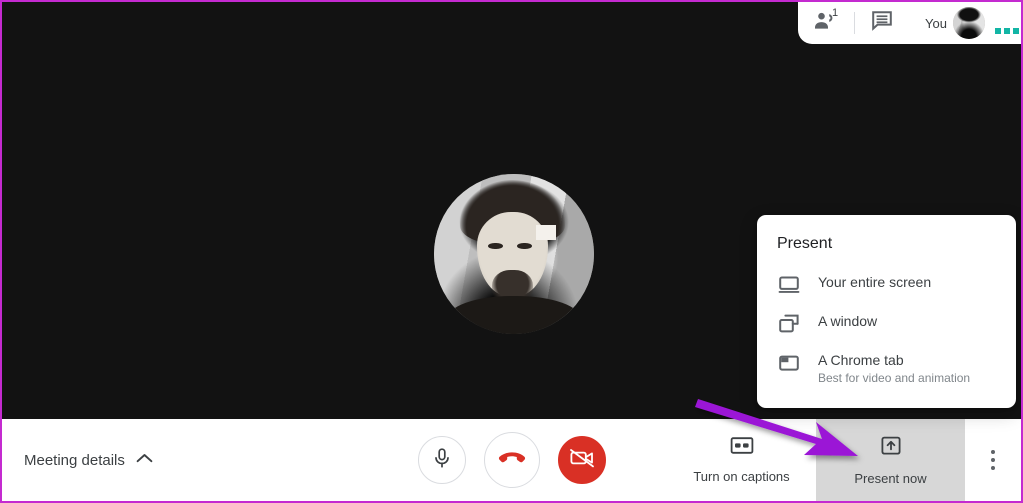  I want to click on call-controls, so click(511, 460).